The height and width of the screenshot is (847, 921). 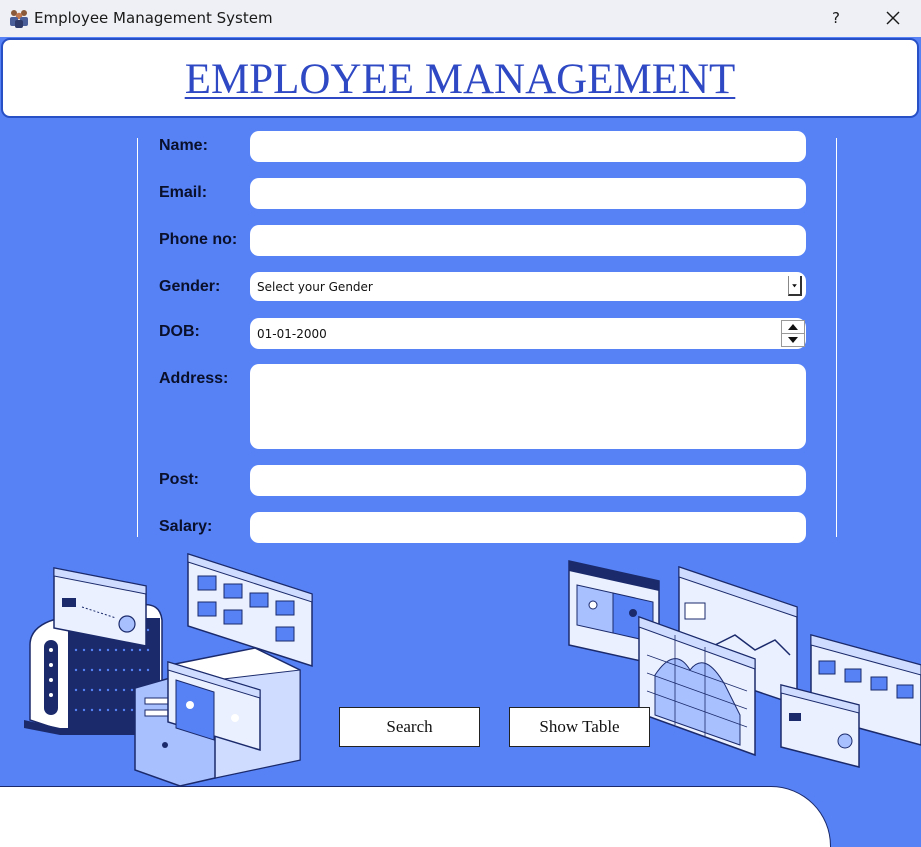 What do you see at coordinates (893, 18) in the screenshot?
I see `close-icon` at bounding box center [893, 18].